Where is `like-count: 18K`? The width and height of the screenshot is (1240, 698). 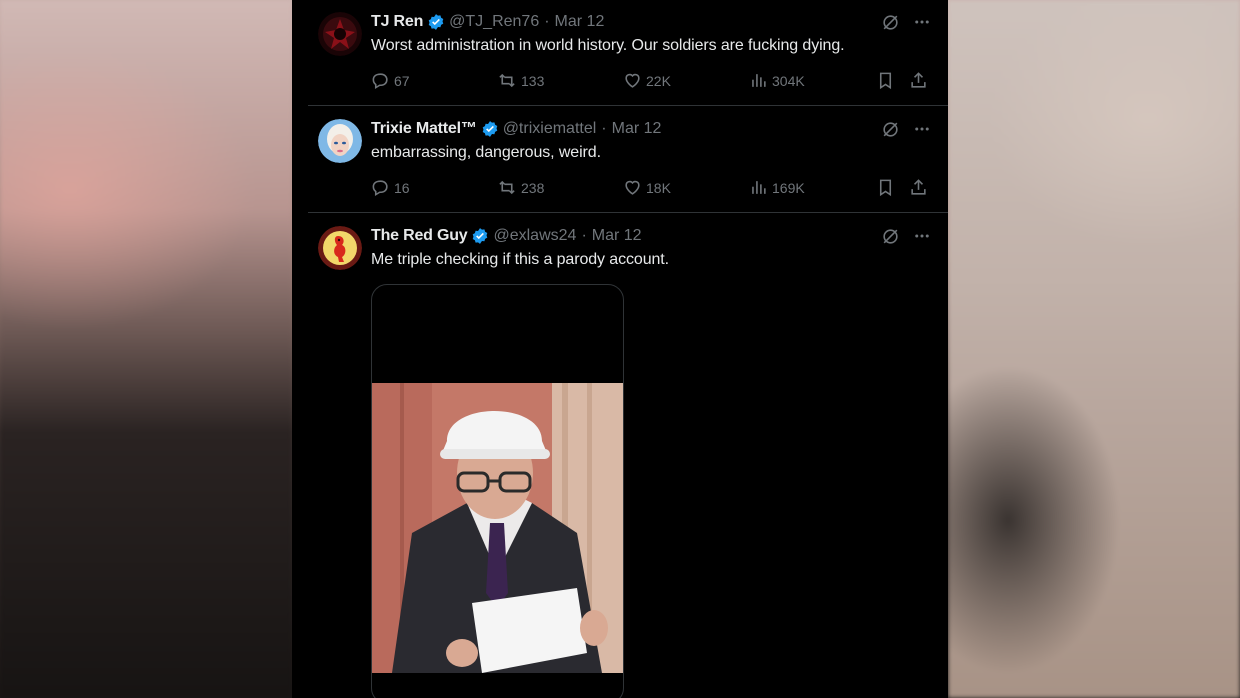
like-count: 18K is located at coordinates (658, 187).